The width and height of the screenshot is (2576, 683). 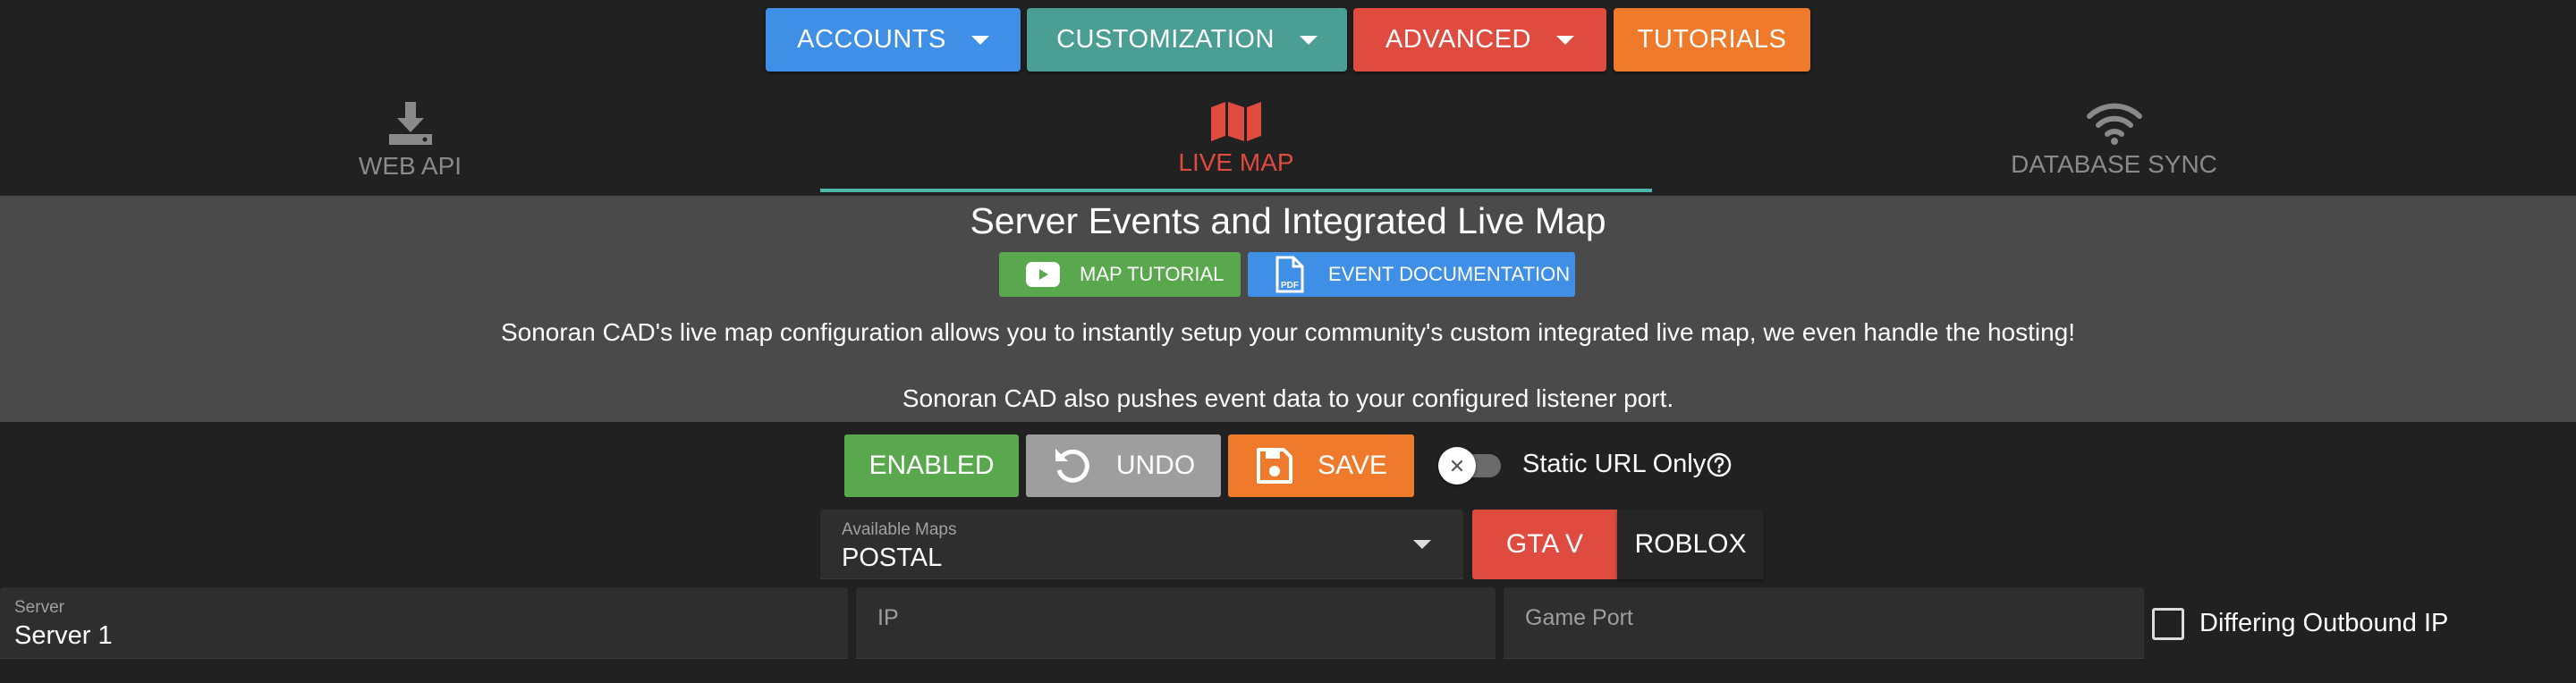 What do you see at coordinates (1152, 274) in the screenshot?
I see `map-tutorial-label: MAP TUTORIAL` at bounding box center [1152, 274].